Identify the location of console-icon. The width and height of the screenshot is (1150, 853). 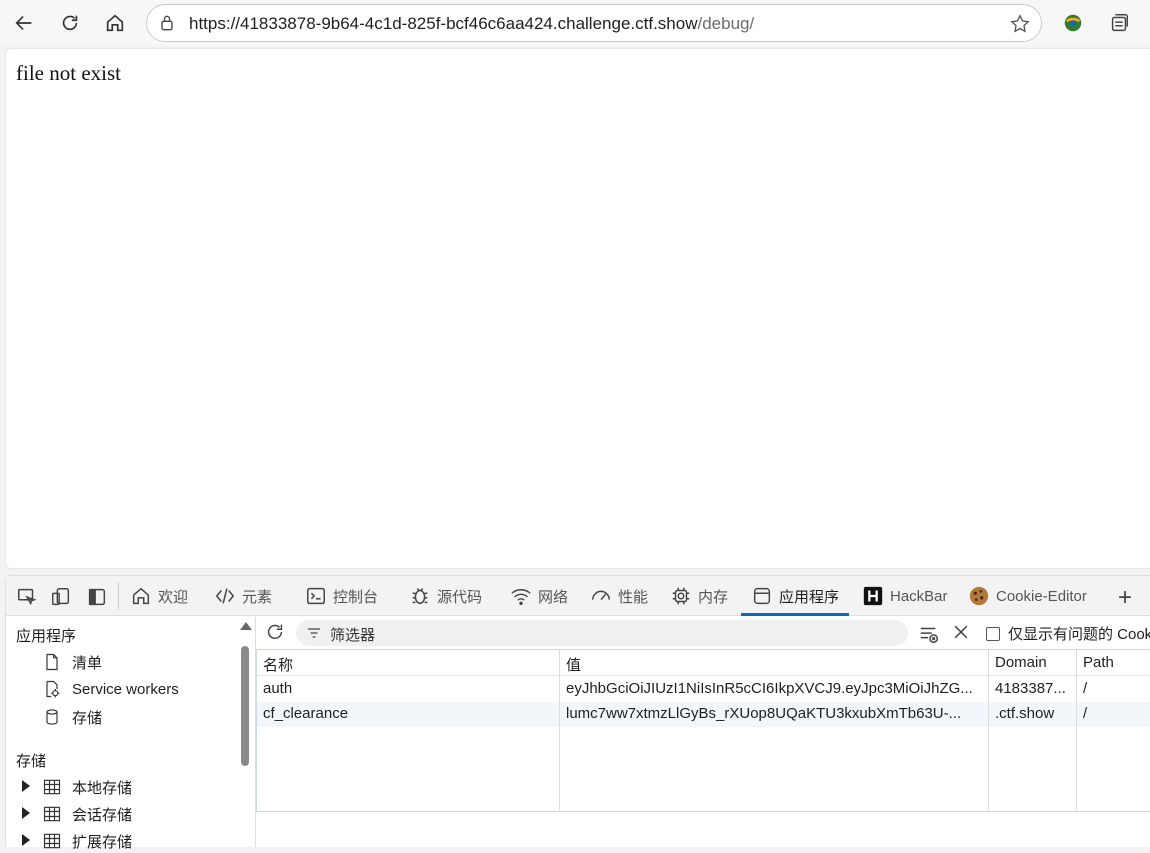
(316, 596).